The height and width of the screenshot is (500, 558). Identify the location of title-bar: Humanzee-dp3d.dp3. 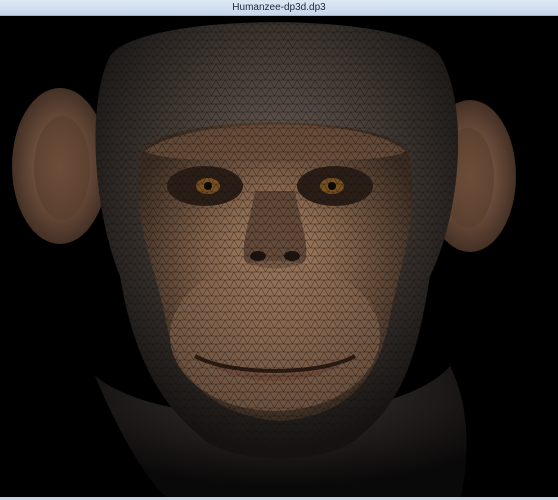
(279, 8).